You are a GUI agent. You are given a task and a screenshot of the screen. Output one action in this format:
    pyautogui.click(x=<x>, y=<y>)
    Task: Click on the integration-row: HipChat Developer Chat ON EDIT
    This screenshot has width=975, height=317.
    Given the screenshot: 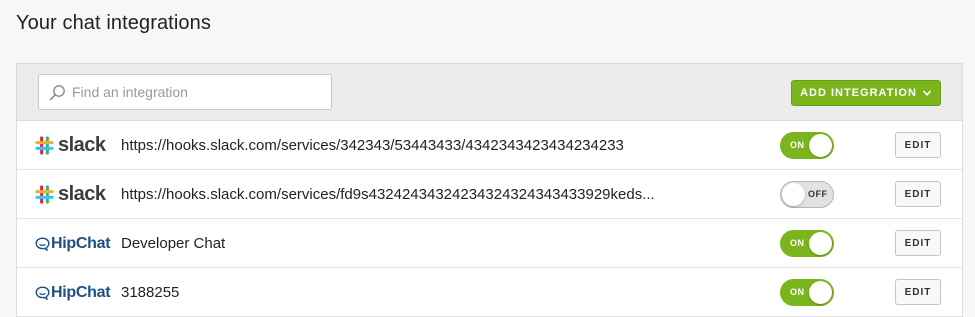 What is the action you would take?
    pyautogui.click(x=489, y=243)
    